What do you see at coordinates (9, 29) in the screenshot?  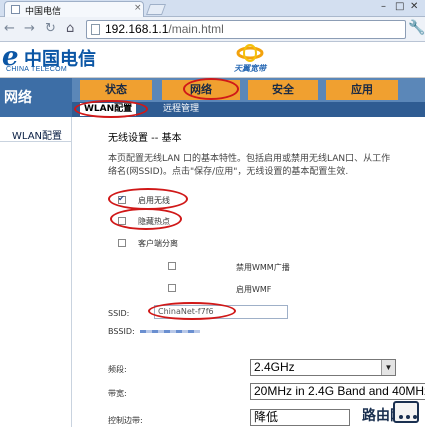 I see `back-arrow-icon: ←` at bounding box center [9, 29].